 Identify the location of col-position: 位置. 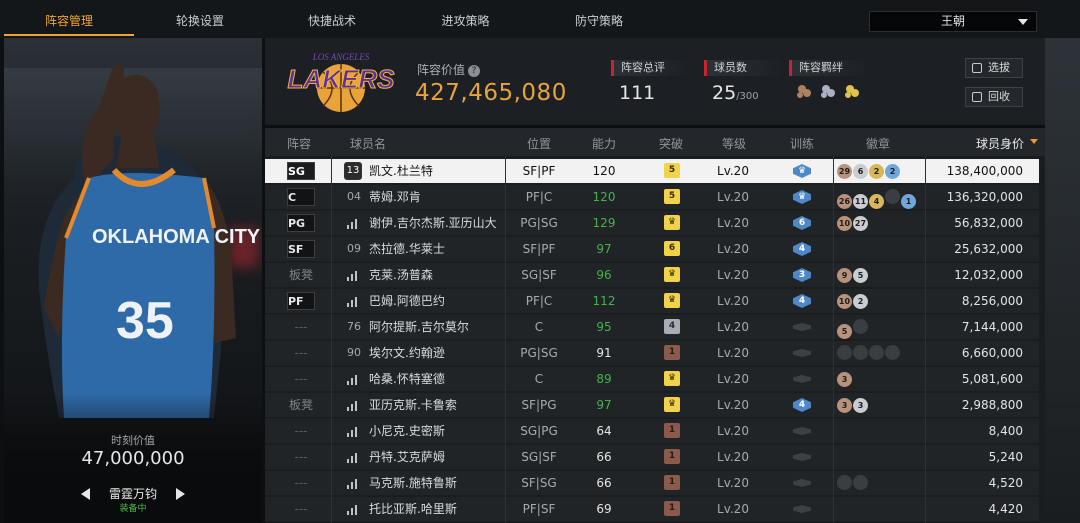
(539, 143).